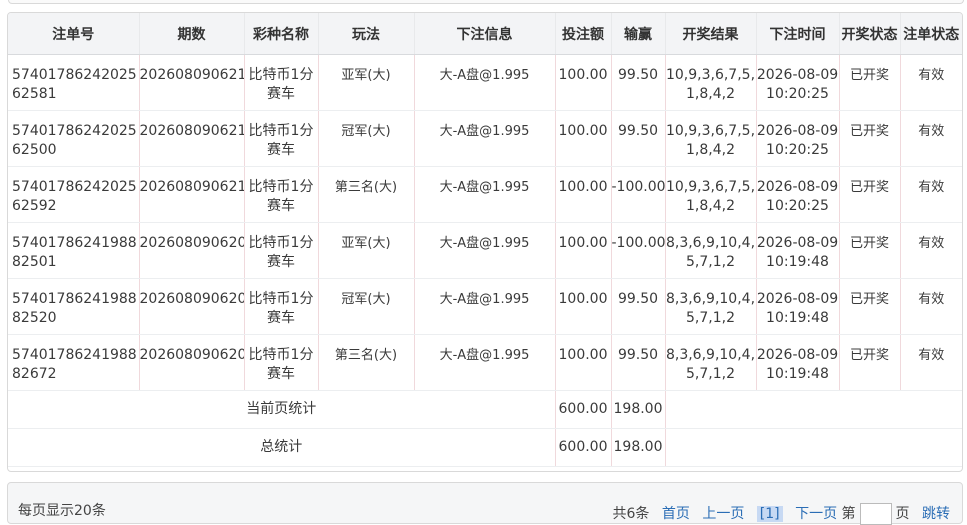 This screenshot has height=525, width=967. I want to click on header-win-loss: 输赢, so click(638, 34).